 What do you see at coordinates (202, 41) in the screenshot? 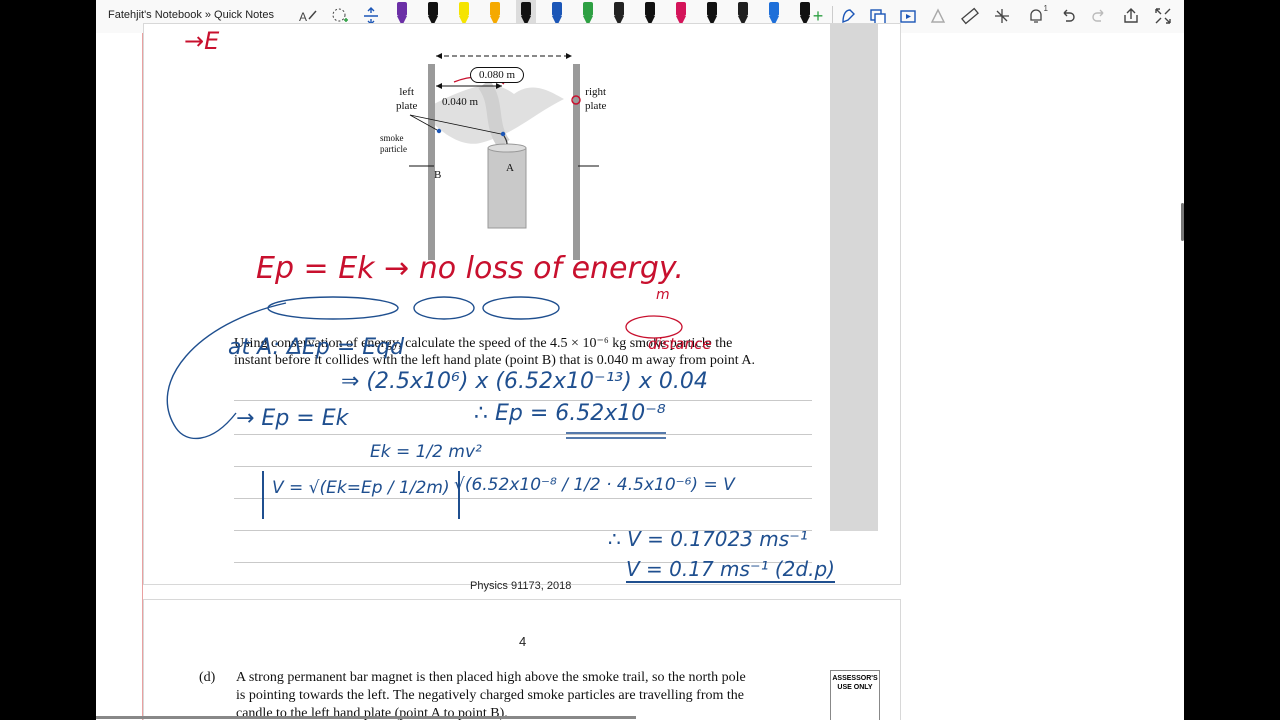
I see `handwritten-fragment: →E` at bounding box center [202, 41].